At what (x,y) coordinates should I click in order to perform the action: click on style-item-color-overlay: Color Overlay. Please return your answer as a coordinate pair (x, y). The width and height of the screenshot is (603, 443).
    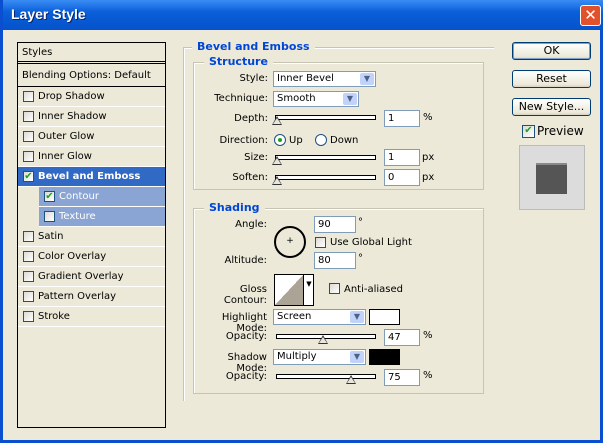
    Looking at the image, I should click on (91, 257).